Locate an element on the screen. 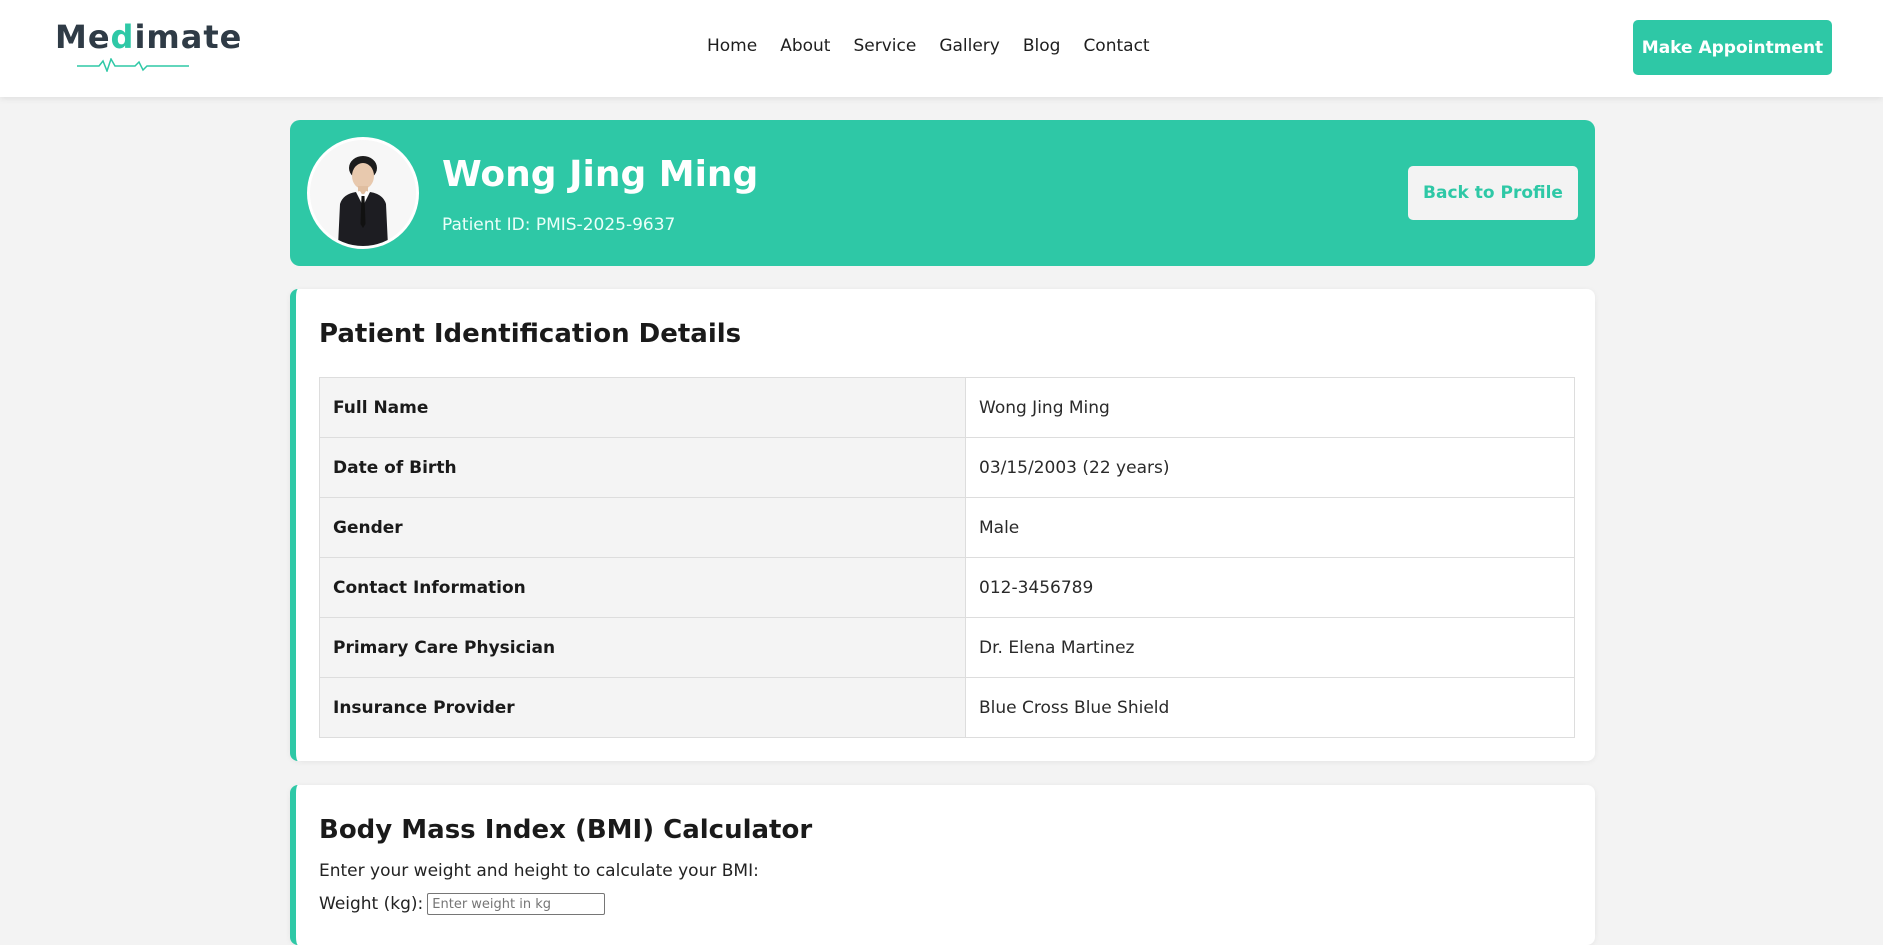 This screenshot has height=945, width=1883. weight-row: Weight (kg): is located at coordinates (462, 904).